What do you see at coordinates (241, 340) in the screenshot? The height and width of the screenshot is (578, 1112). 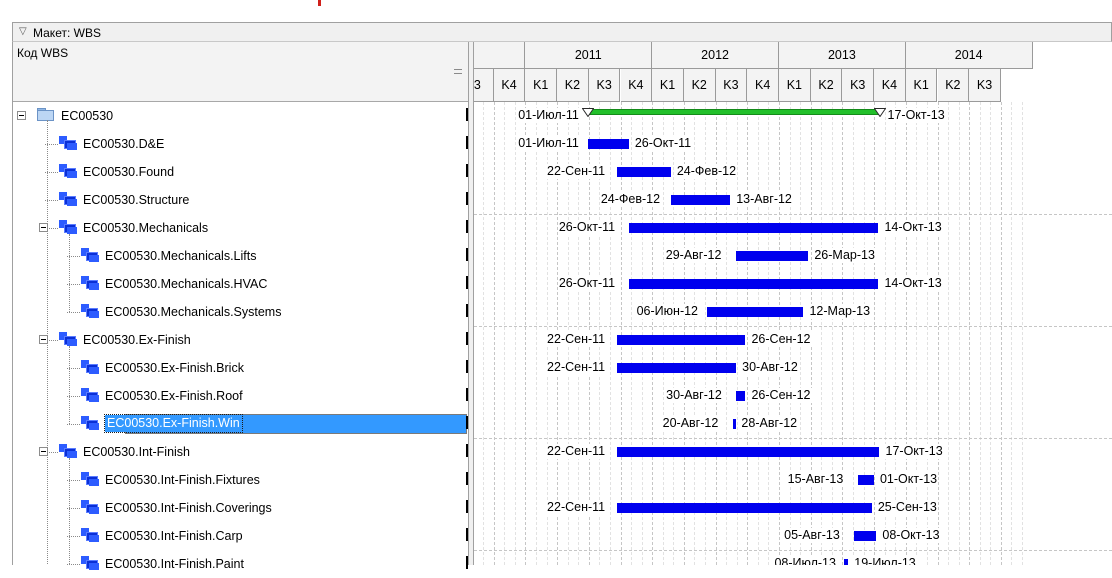 I see `wbs-row: EC00530.Ex-Finish` at bounding box center [241, 340].